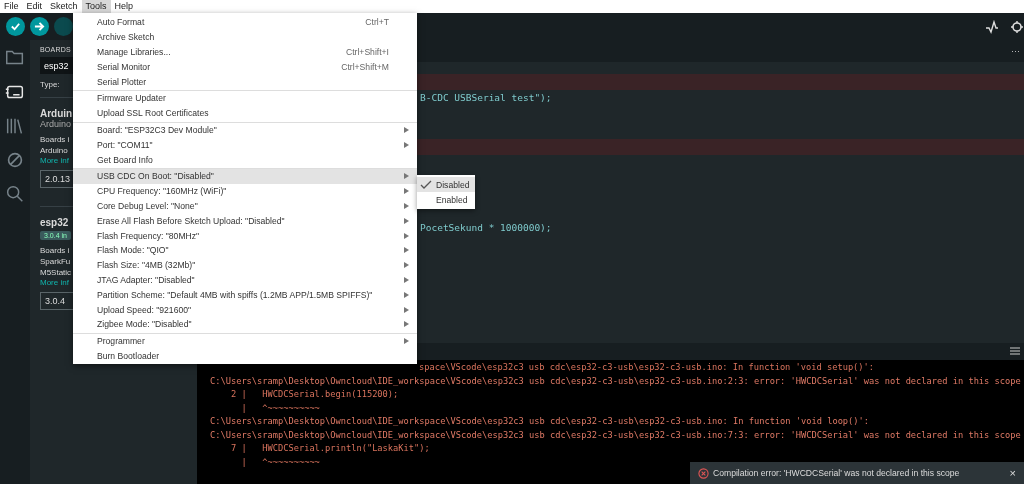 The image size is (1024, 484). Describe the element at coordinates (245, 250) in the screenshot. I see `menu-item: Flash Mode: "QIO"` at that location.